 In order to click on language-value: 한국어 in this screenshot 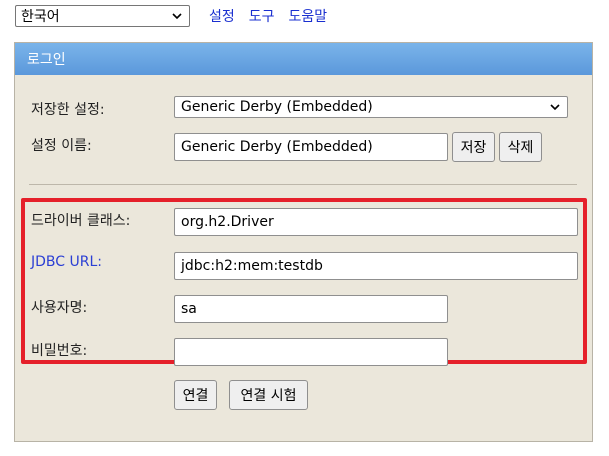, I will do `click(40, 17)`.